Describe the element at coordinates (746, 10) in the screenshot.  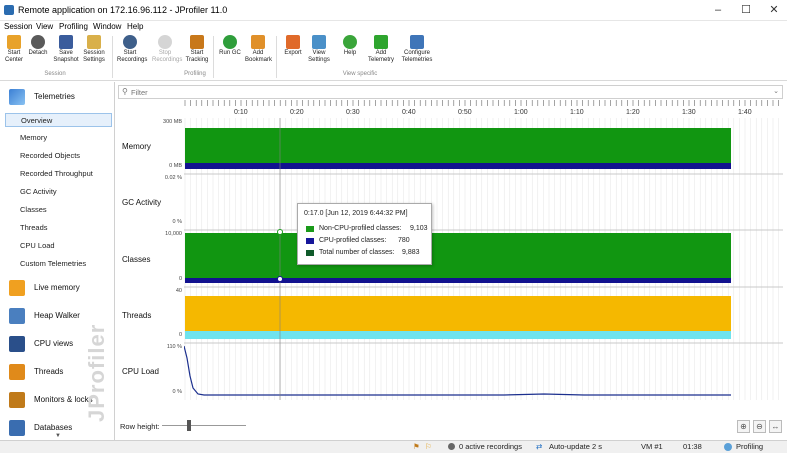
I see `maximize-button: ☐` at that location.